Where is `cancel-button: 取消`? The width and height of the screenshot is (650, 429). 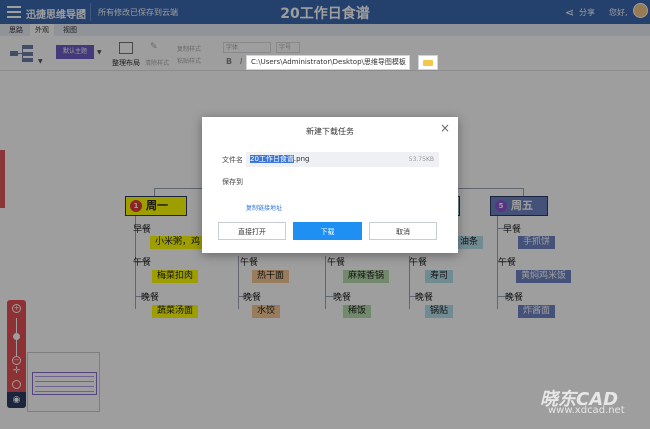
cancel-button: 取消 is located at coordinates (403, 231).